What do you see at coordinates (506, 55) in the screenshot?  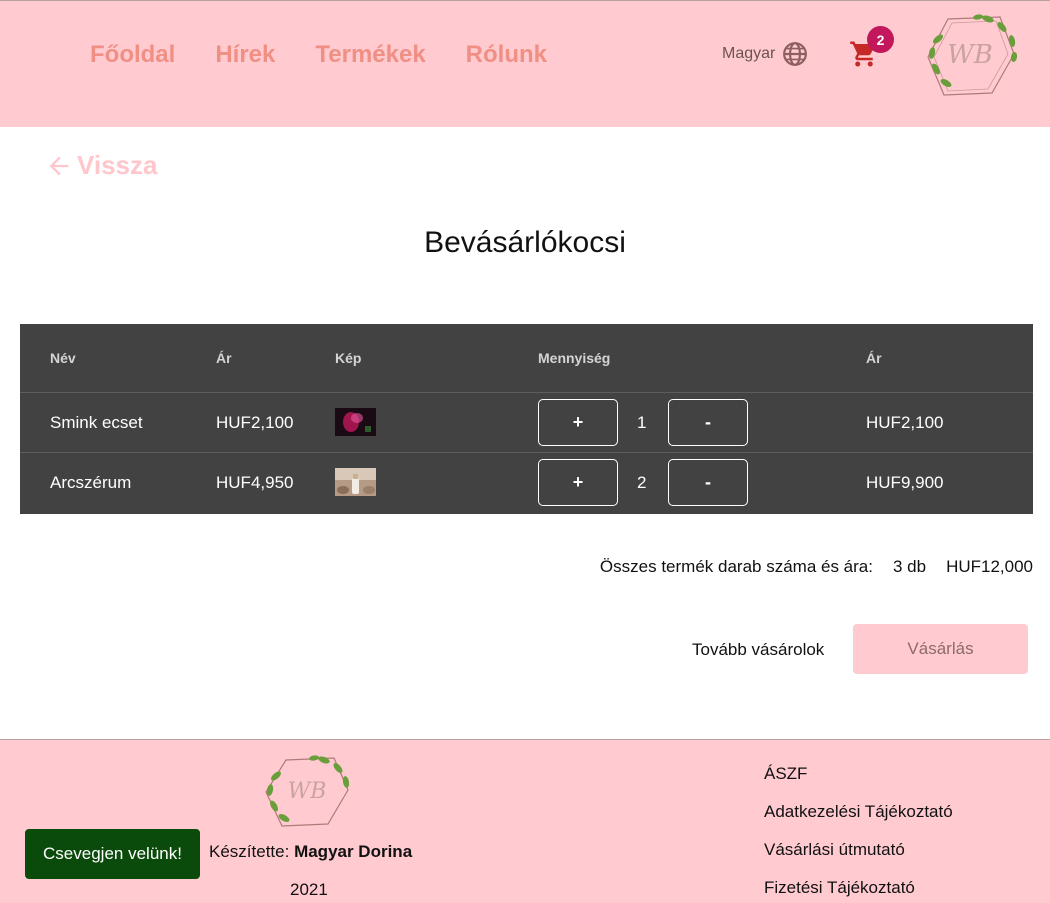 I see `nav-about-link: Rólunk` at bounding box center [506, 55].